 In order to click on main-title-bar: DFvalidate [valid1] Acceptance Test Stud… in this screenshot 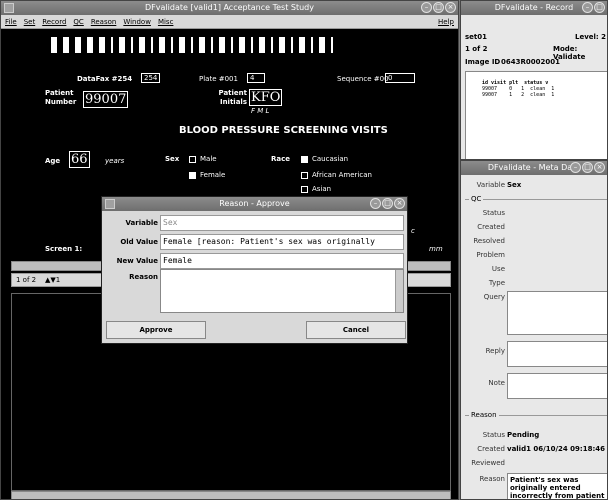, I will do `click(229, 8)`.